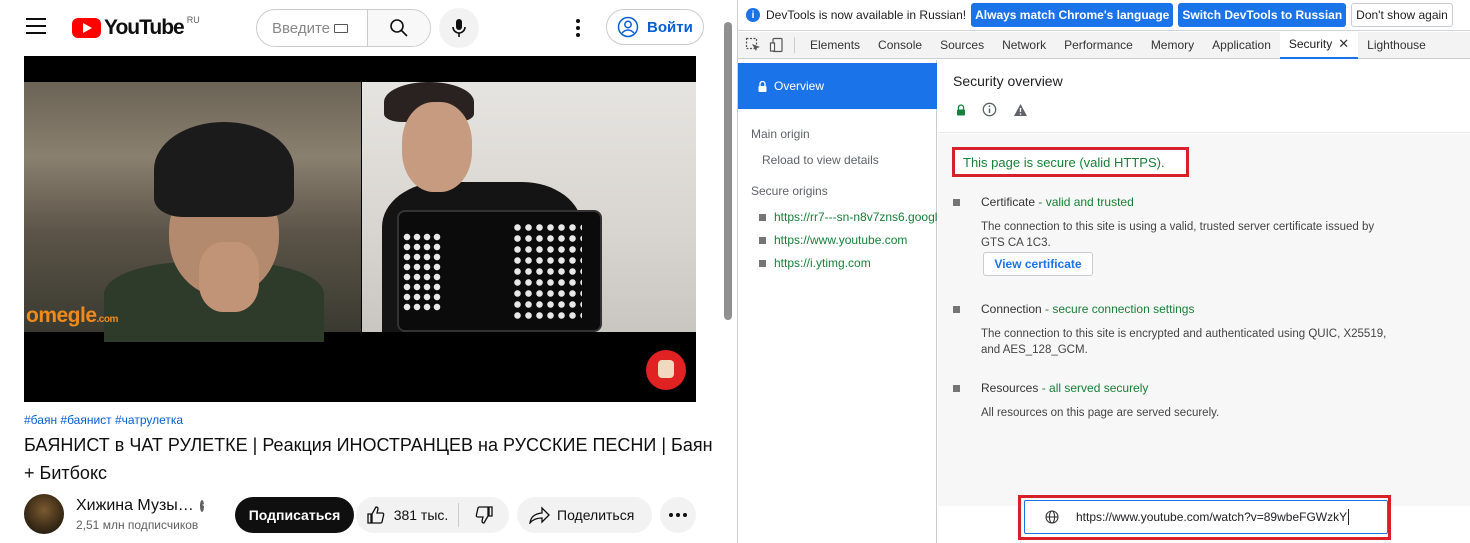 This screenshot has width=1470, height=543. I want to click on like-dislike-group: 381 тыс., so click(432, 515).